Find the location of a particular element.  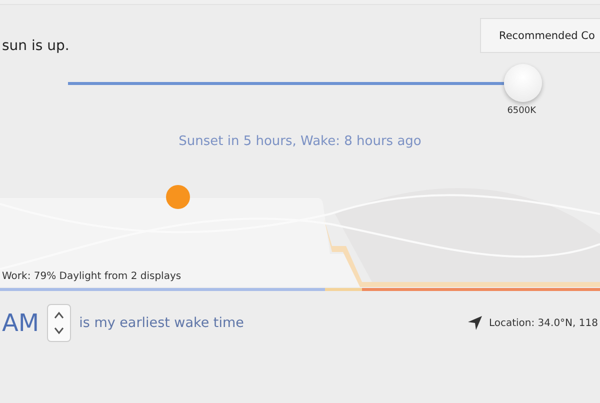

sunset-info: Sunset in 5 hours, Wake: 8 hours ago is located at coordinates (300, 141).